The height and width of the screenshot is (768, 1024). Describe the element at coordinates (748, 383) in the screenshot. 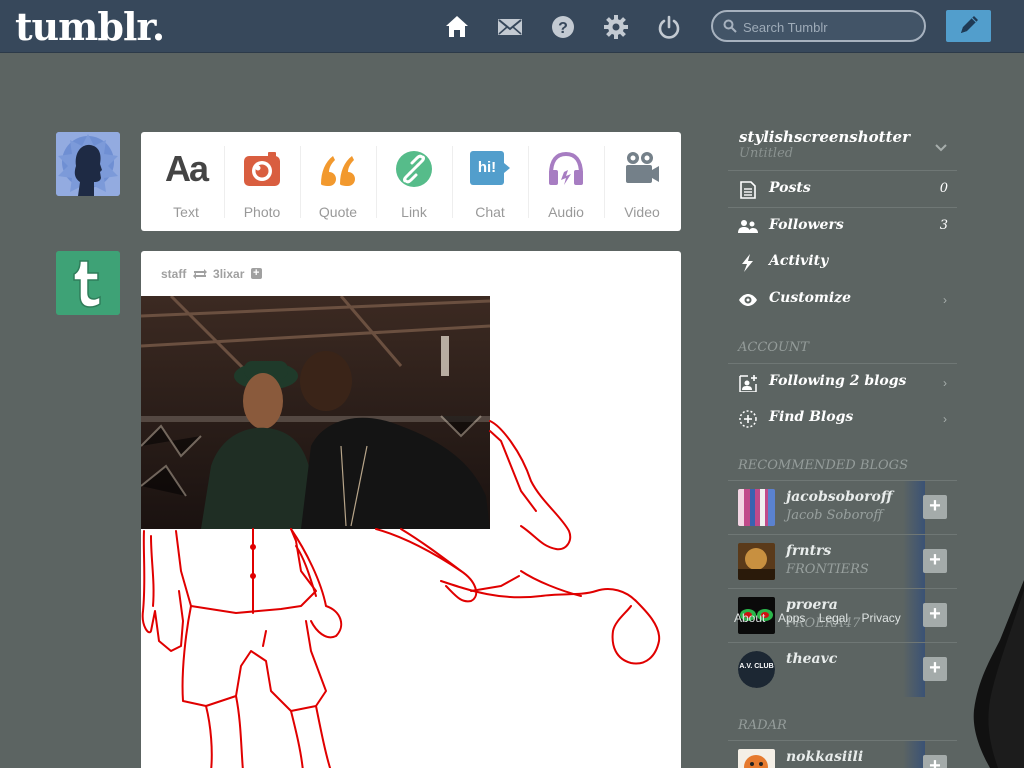

I see `following-icon` at that location.